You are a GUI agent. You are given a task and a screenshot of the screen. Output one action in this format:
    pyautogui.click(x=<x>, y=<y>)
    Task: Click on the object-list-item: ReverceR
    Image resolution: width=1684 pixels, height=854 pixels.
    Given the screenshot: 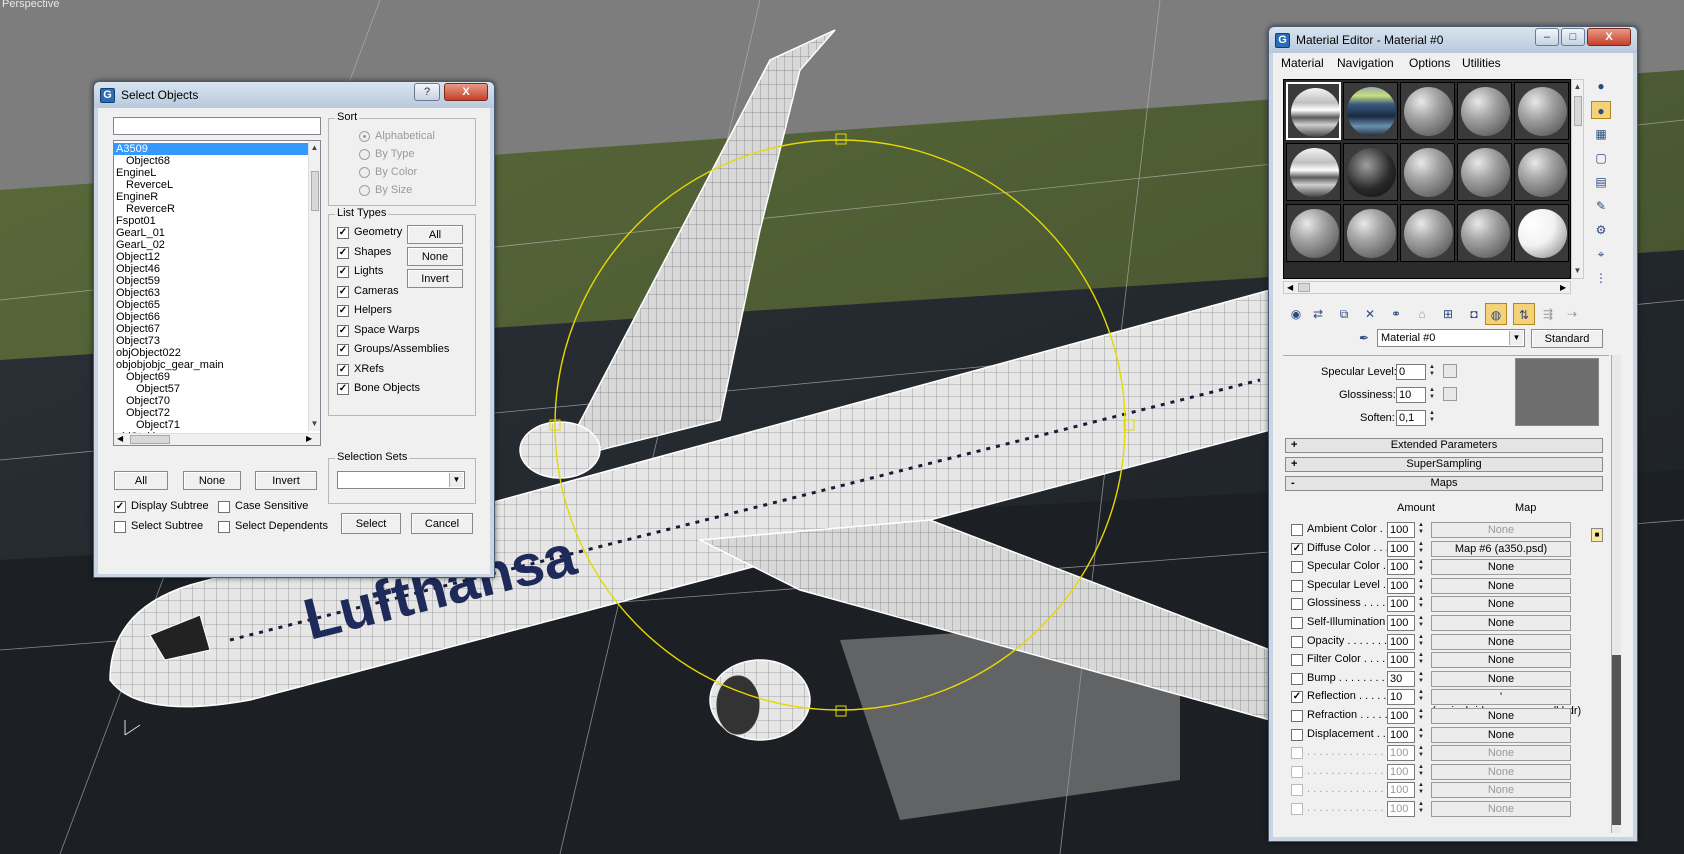 What is the action you would take?
    pyautogui.click(x=211, y=209)
    